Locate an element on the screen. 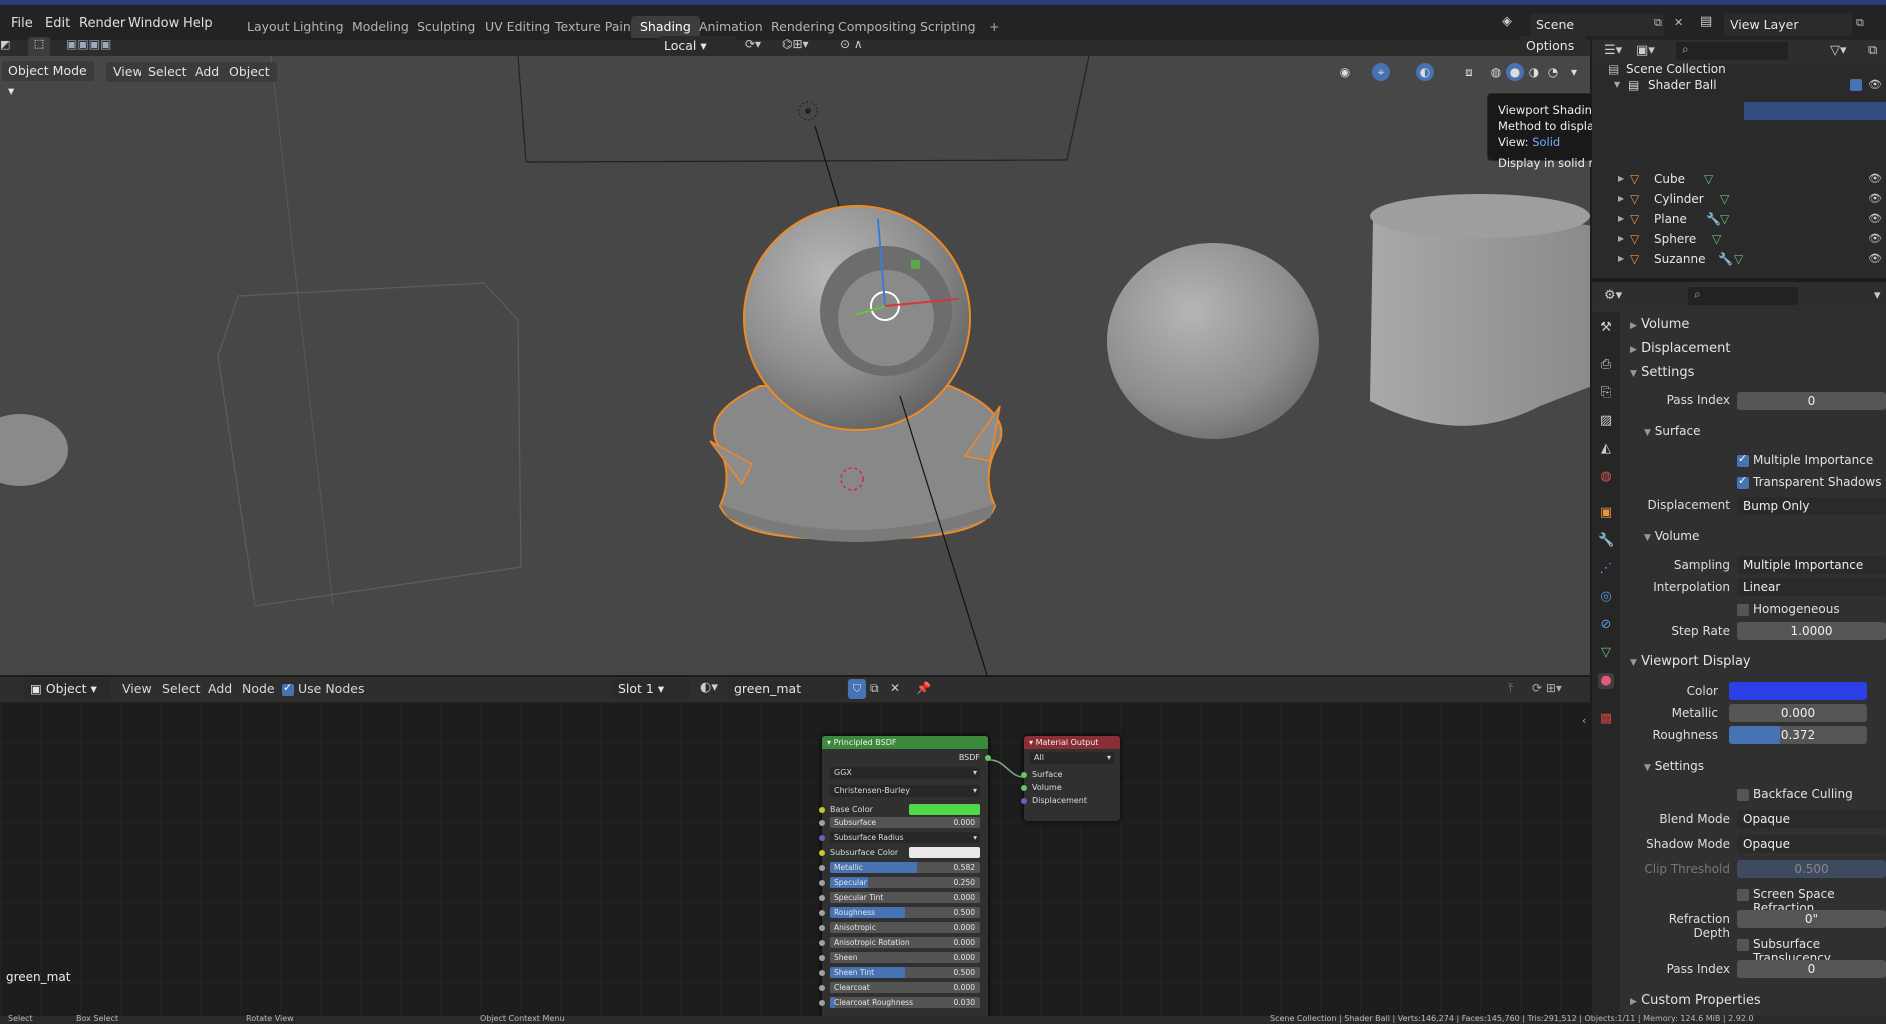 Image resolution: width=1886 pixels, height=1024 pixels. node-view-menu: View is located at coordinates (137, 688).